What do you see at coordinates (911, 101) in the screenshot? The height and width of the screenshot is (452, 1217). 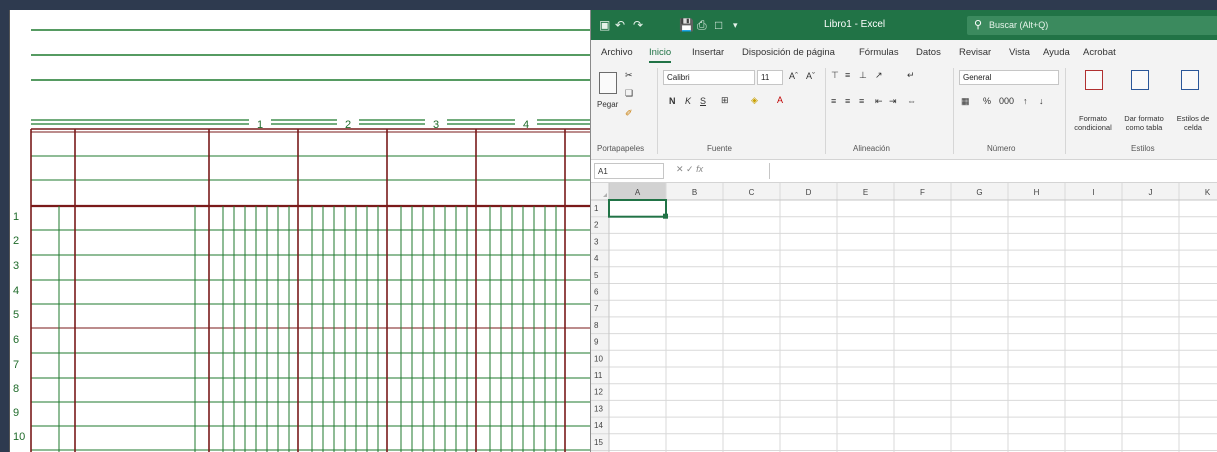 I see `merge-center-icon: ⇔` at bounding box center [911, 101].